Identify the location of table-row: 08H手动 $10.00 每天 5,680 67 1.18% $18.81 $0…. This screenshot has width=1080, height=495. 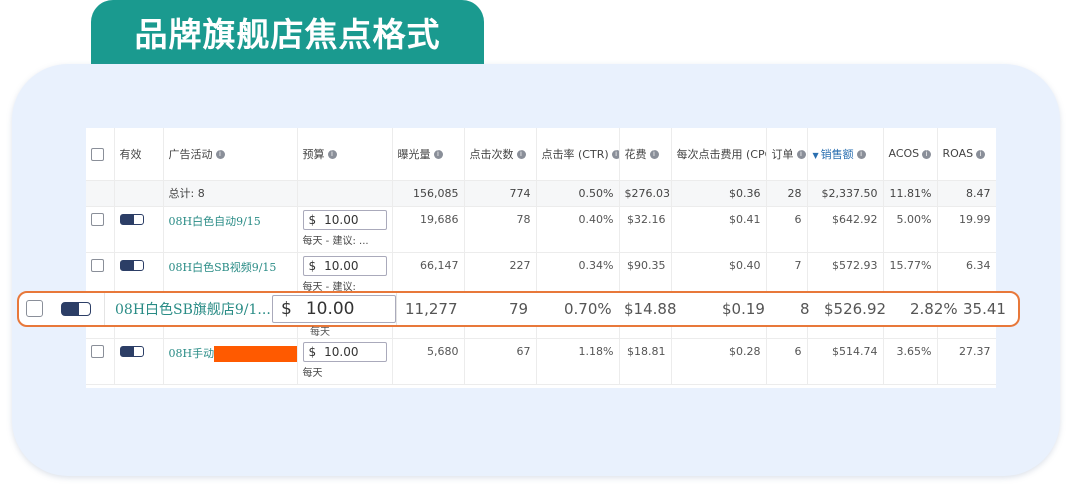
(541, 361).